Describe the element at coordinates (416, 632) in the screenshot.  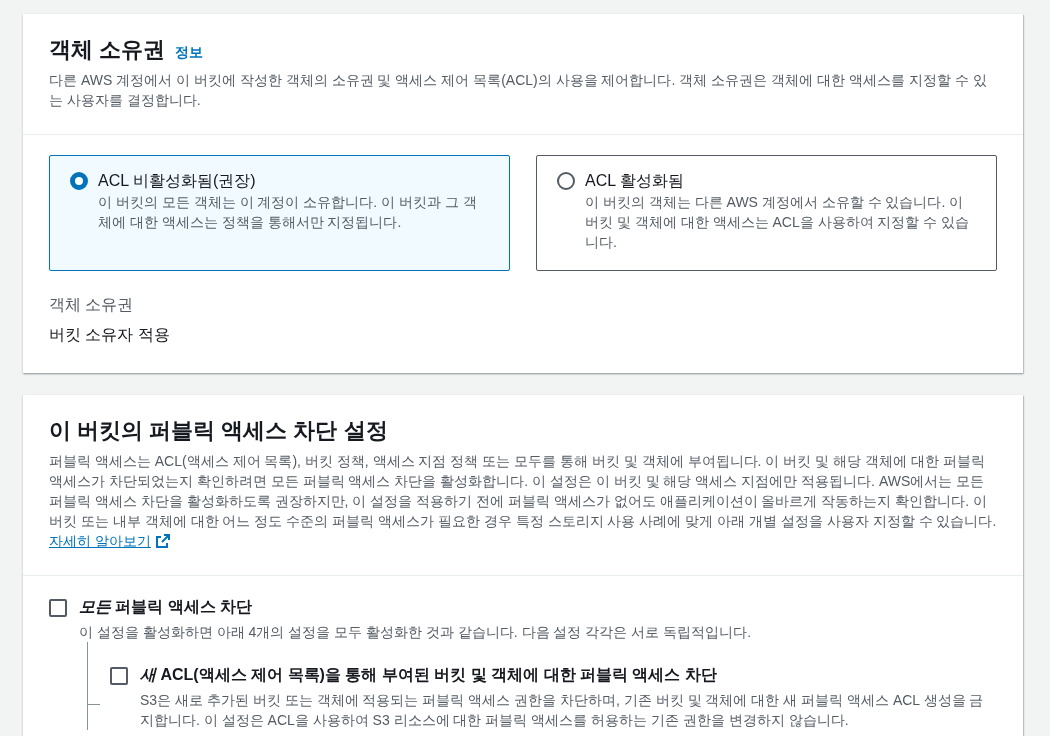
I see `setting-description: 이 설정을 활성화하면 아래 4개의 설정을 모두 활성화한 것과 같습니다. 다음 설정 각각은 서로 독립적입니다.` at that location.